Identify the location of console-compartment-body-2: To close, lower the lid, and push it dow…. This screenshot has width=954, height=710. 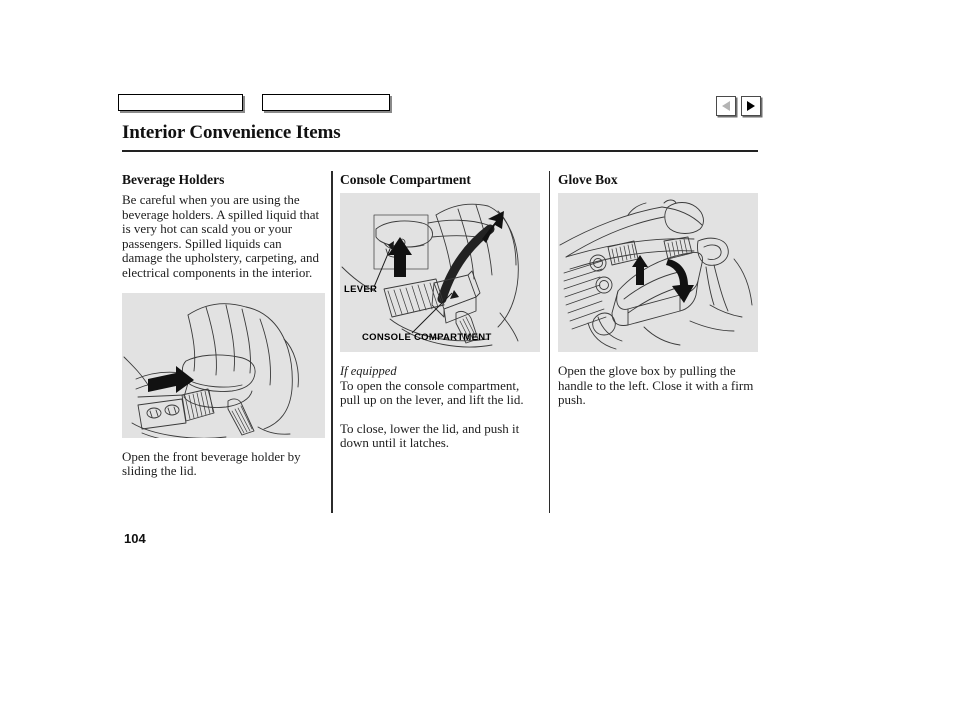
(430, 435).